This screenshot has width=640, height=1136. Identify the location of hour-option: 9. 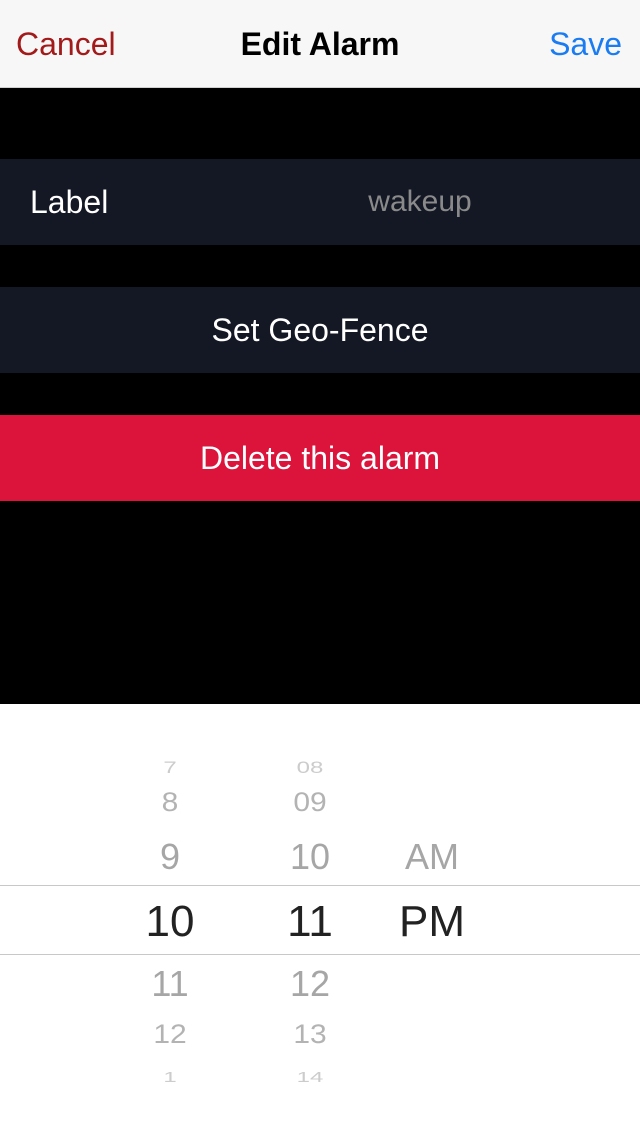
(170, 857).